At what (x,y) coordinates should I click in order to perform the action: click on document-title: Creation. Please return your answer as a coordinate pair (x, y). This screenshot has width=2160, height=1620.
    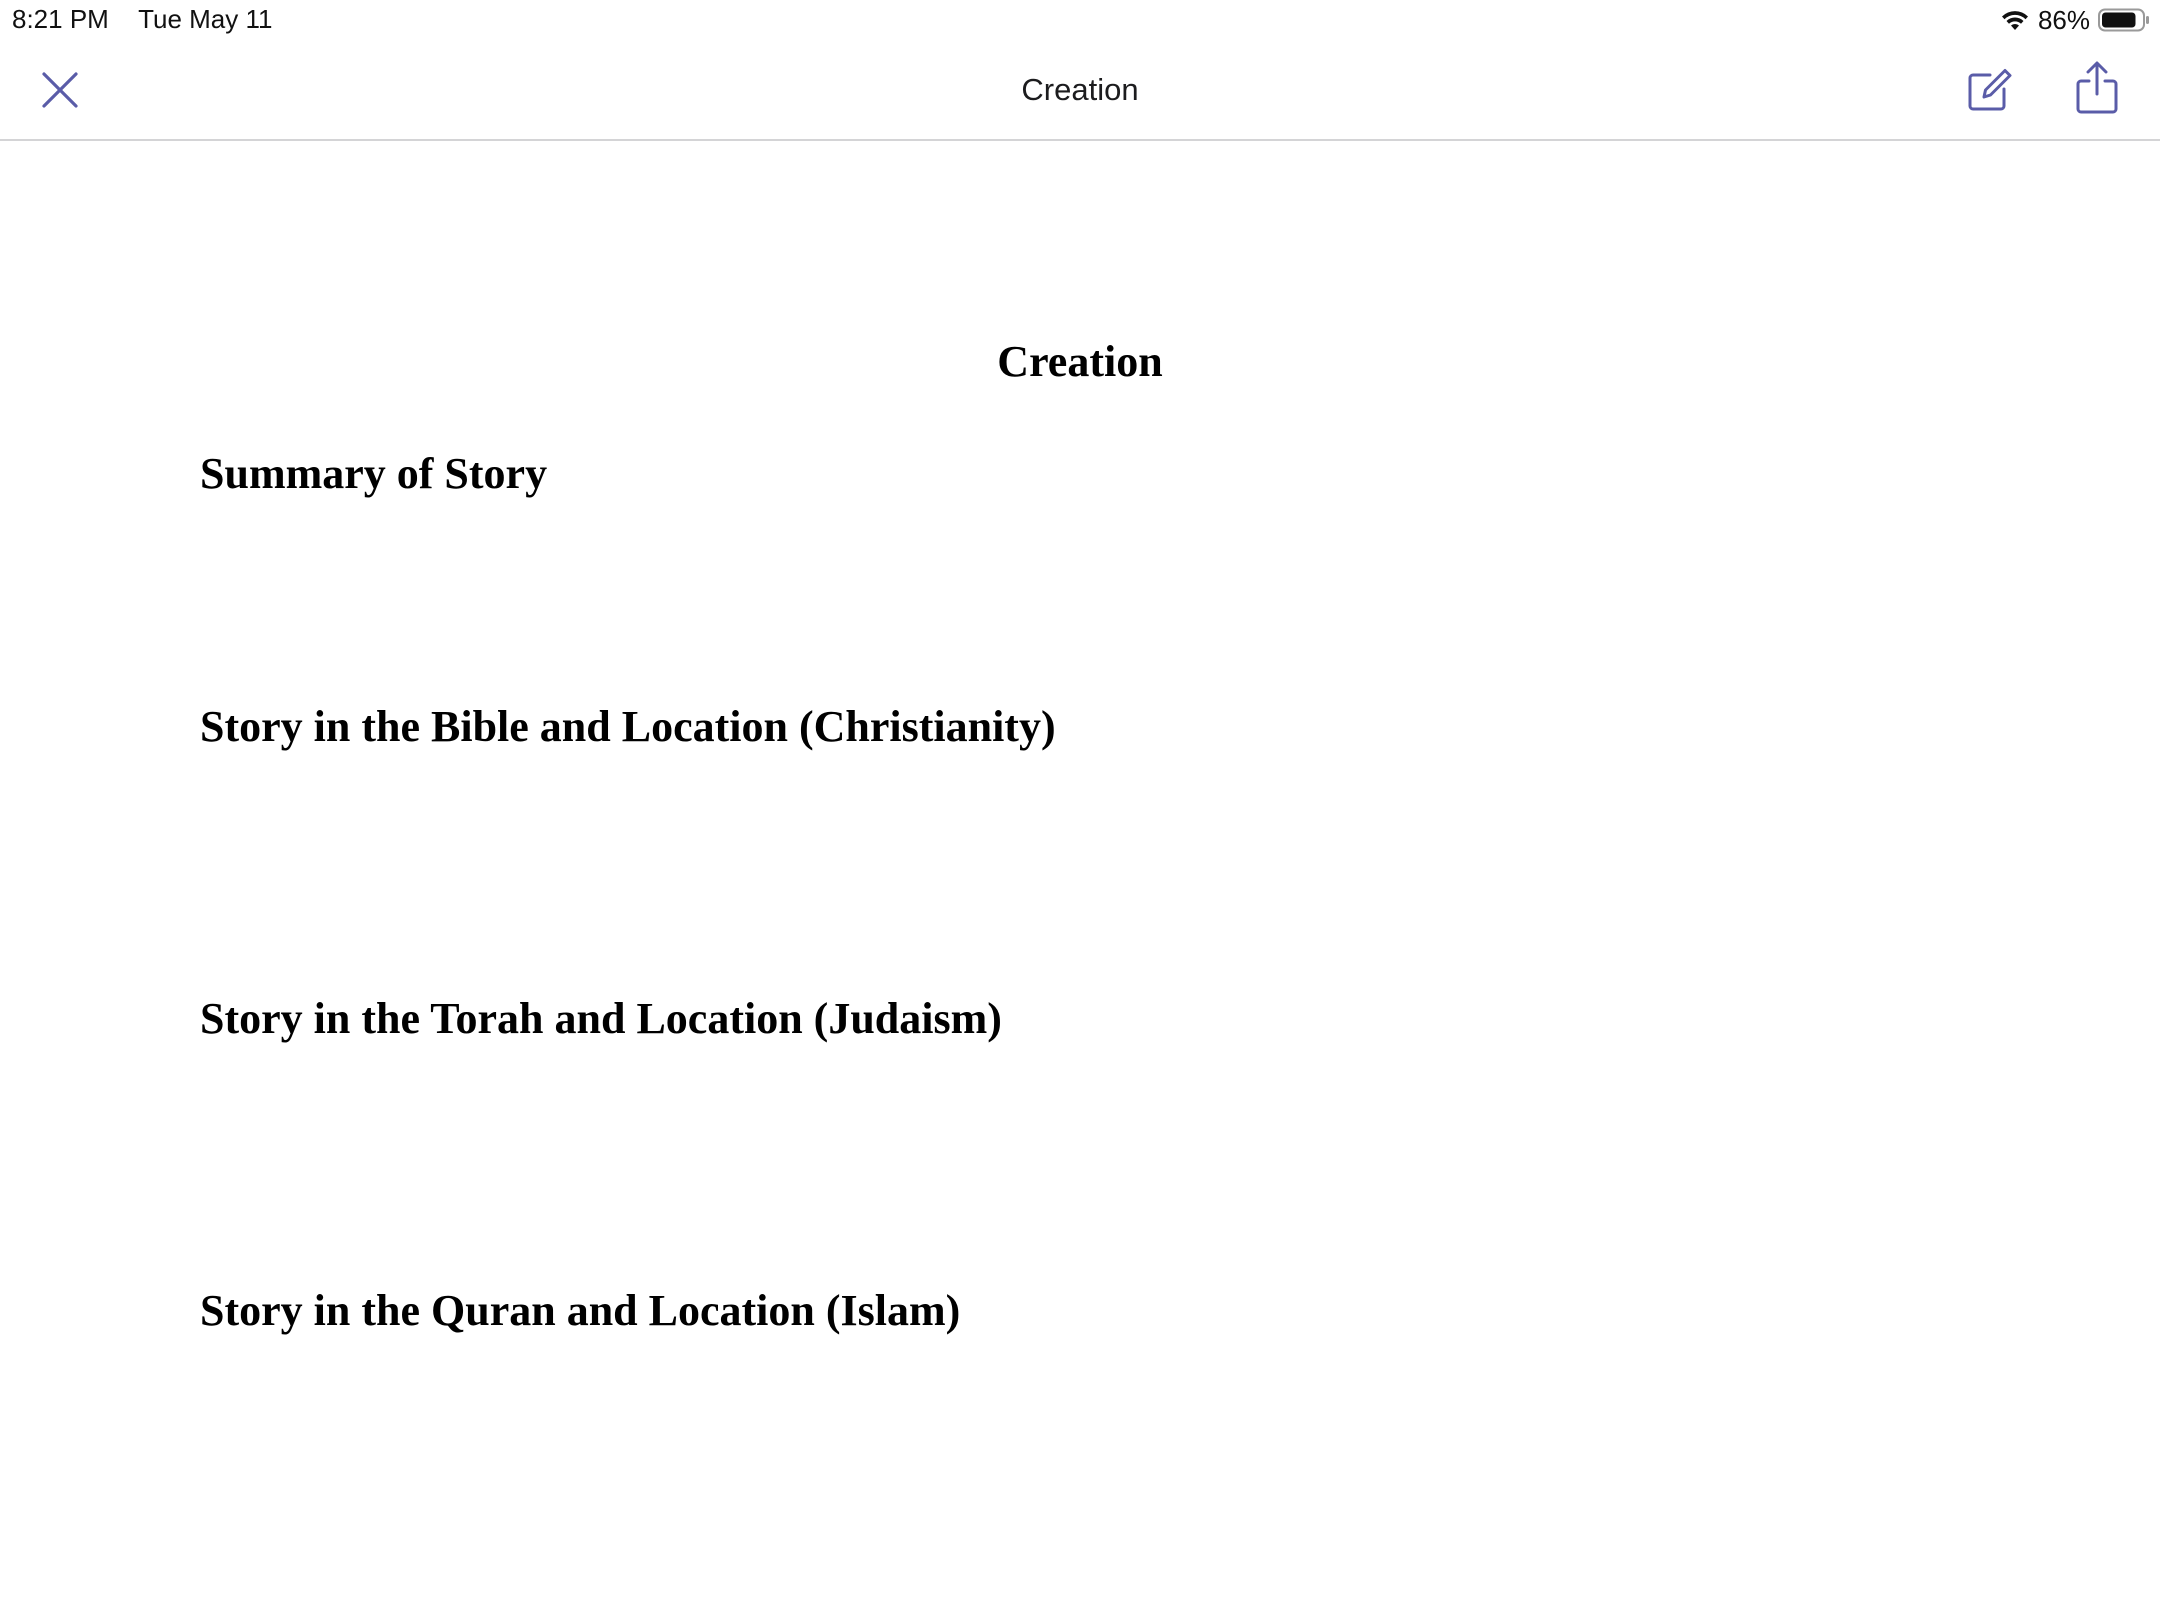
    Looking at the image, I should click on (1080, 361).